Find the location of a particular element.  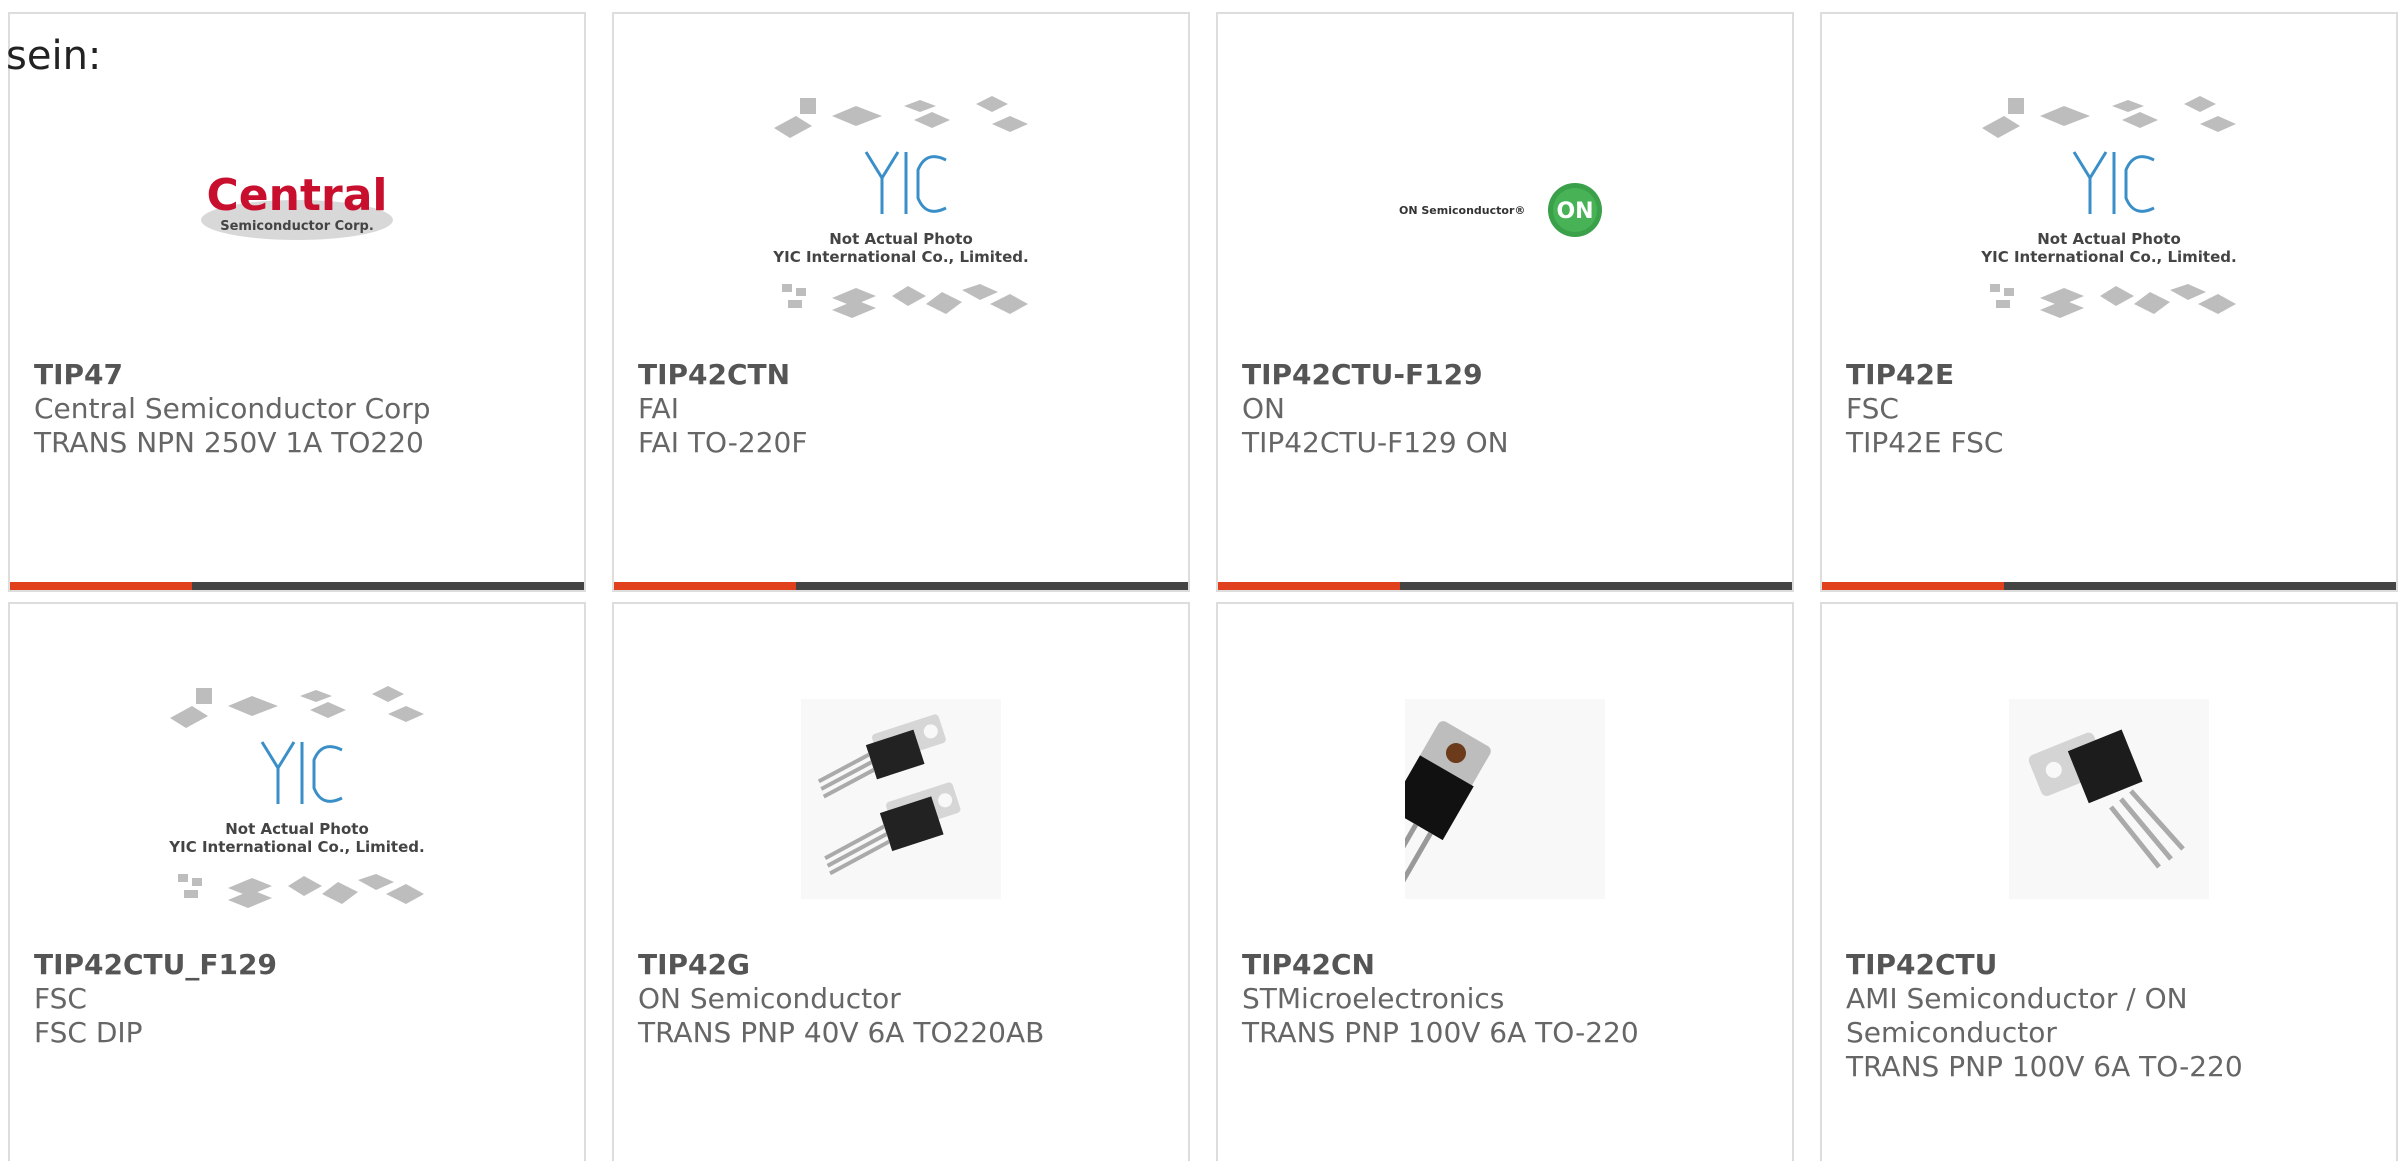

description: FSC DIP is located at coordinates (88, 1032).